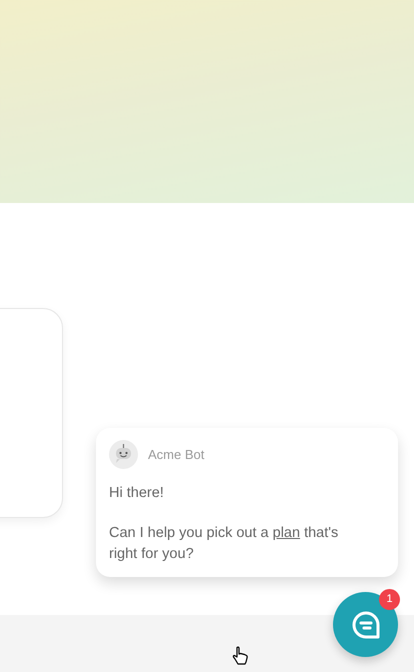 The height and width of the screenshot is (672, 414). What do you see at coordinates (389, 599) in the screenshot?
I see `notification-badge: 1` at bounding box center [389, 599].